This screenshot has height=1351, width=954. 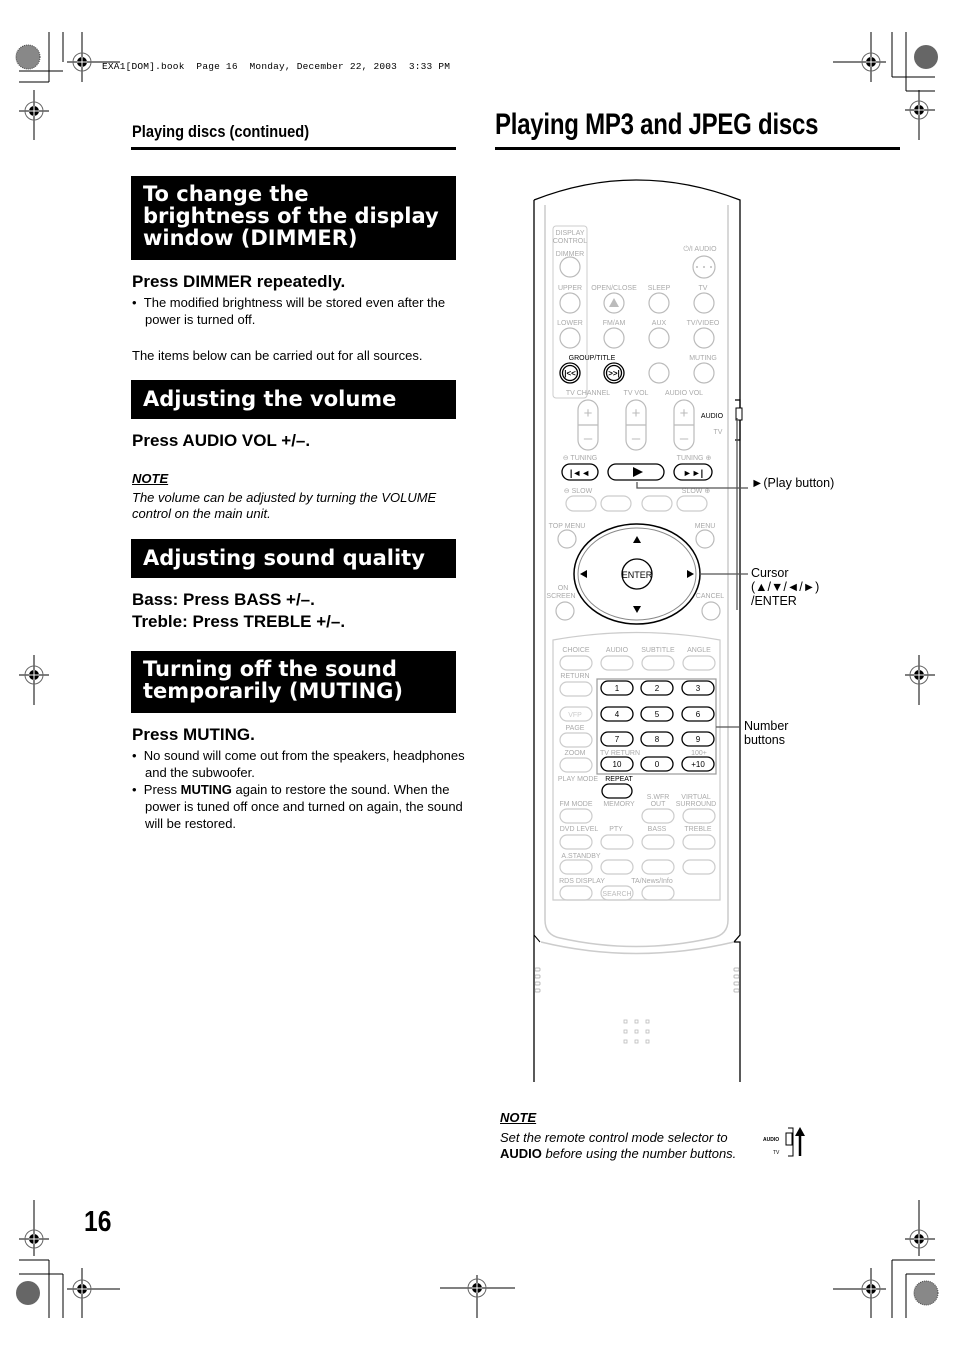 What do you see at coordinates (580, 458) in the screenshot?
I see `label-tuning-minus: ⊖ TUNING` at bounding box center [580, 458].